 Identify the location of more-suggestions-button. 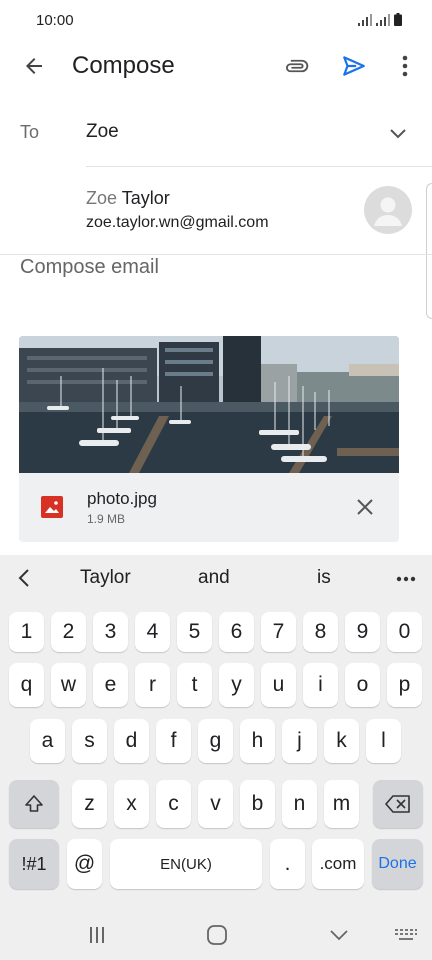
(406, 579).